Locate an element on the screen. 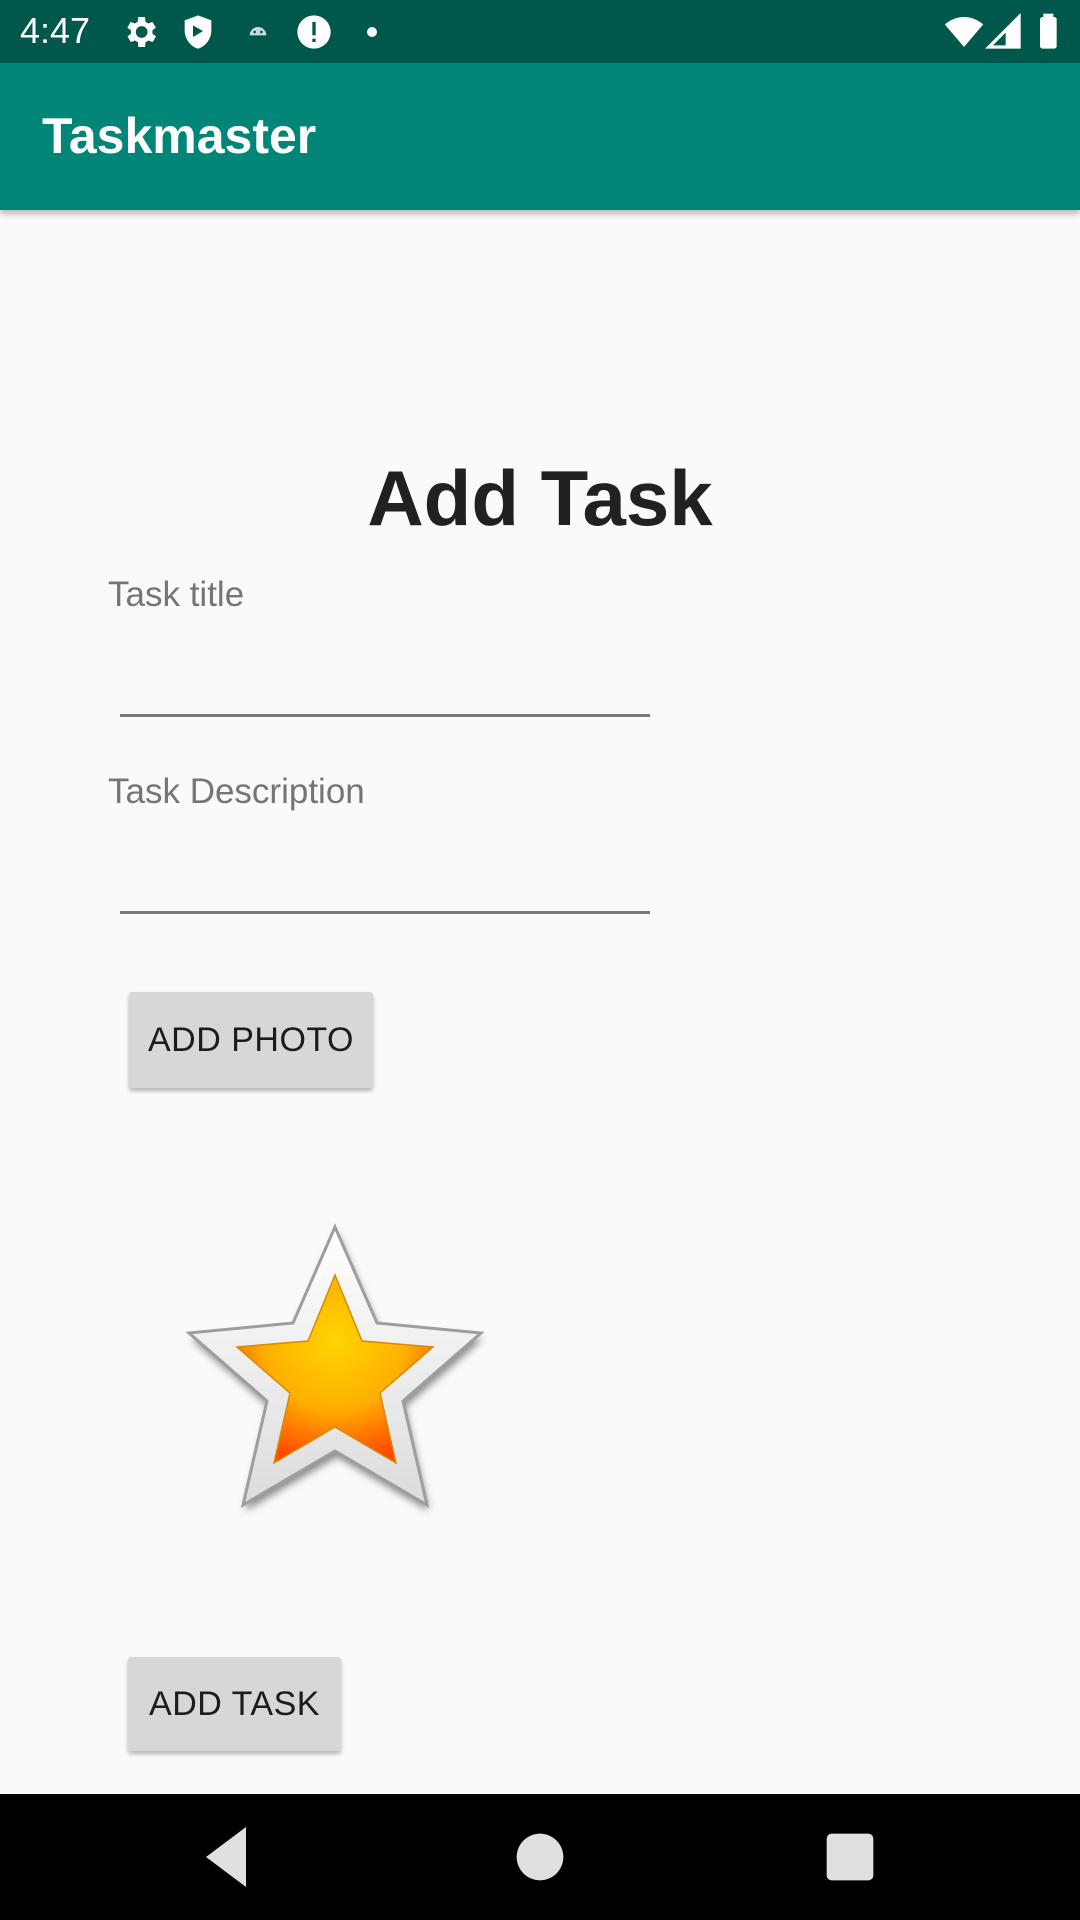 Image resolution: width=1080 pixels, height=1920 pixels. status-bar: 4:47 is located at coordinates (540, 31).